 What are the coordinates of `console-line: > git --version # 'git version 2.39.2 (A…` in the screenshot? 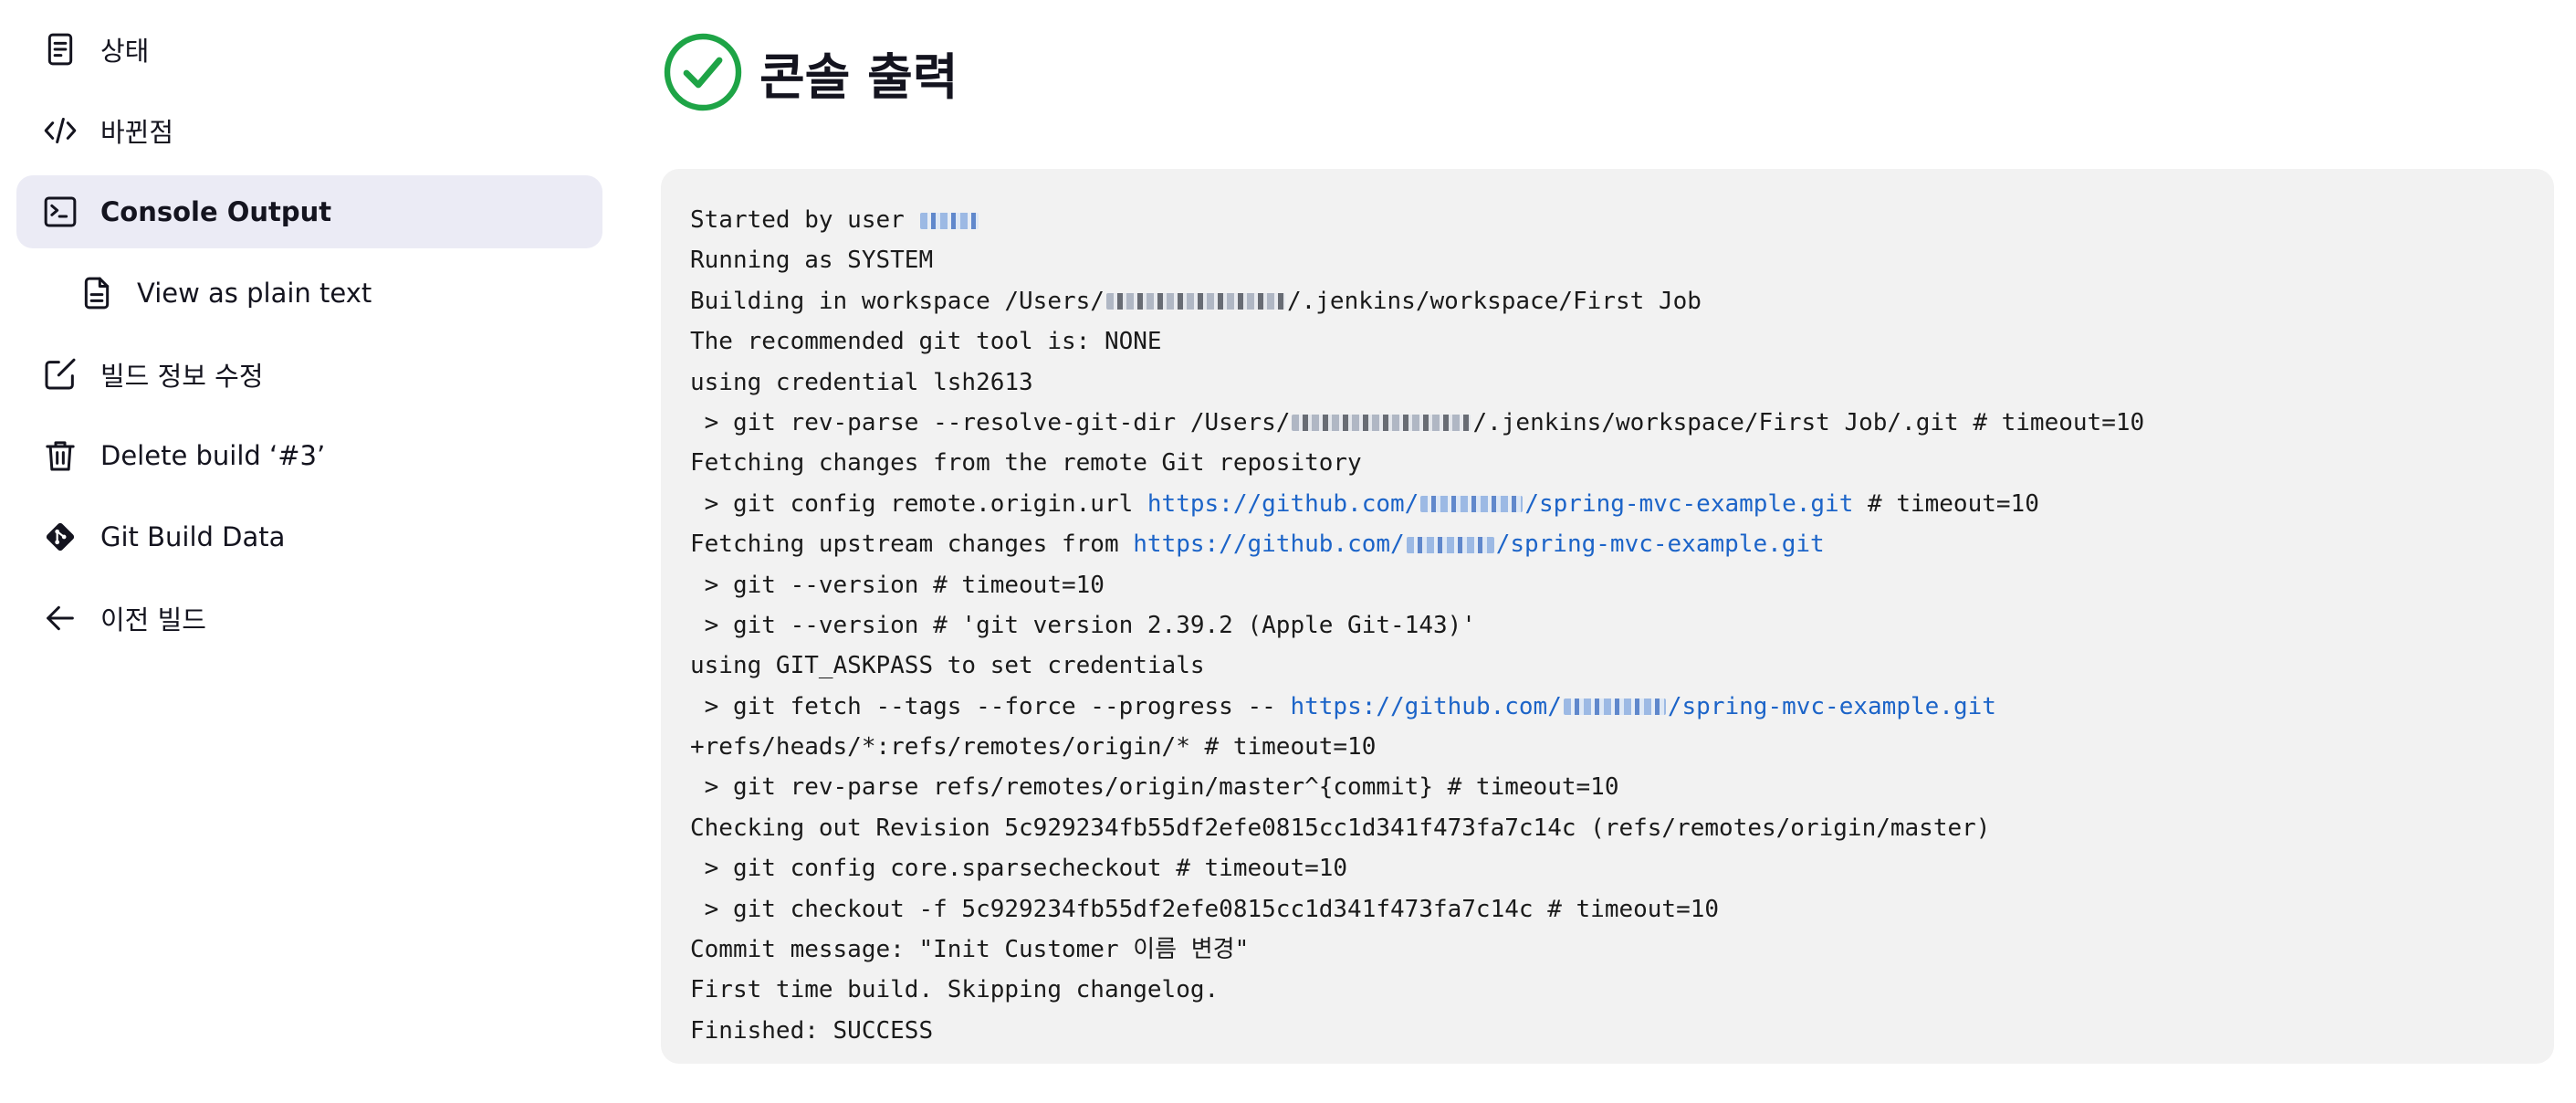 It's located at (1083, 625).